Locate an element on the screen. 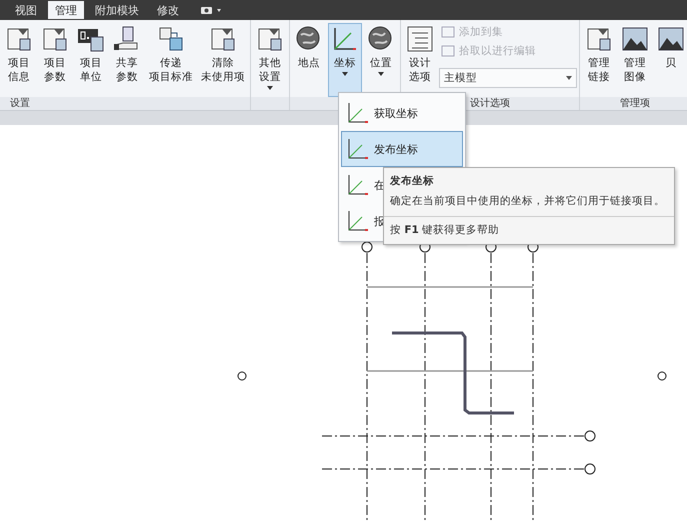 The height and width of the screenshot is (523, 687). panel-label: 设置 is located at coordinates (20, 103).